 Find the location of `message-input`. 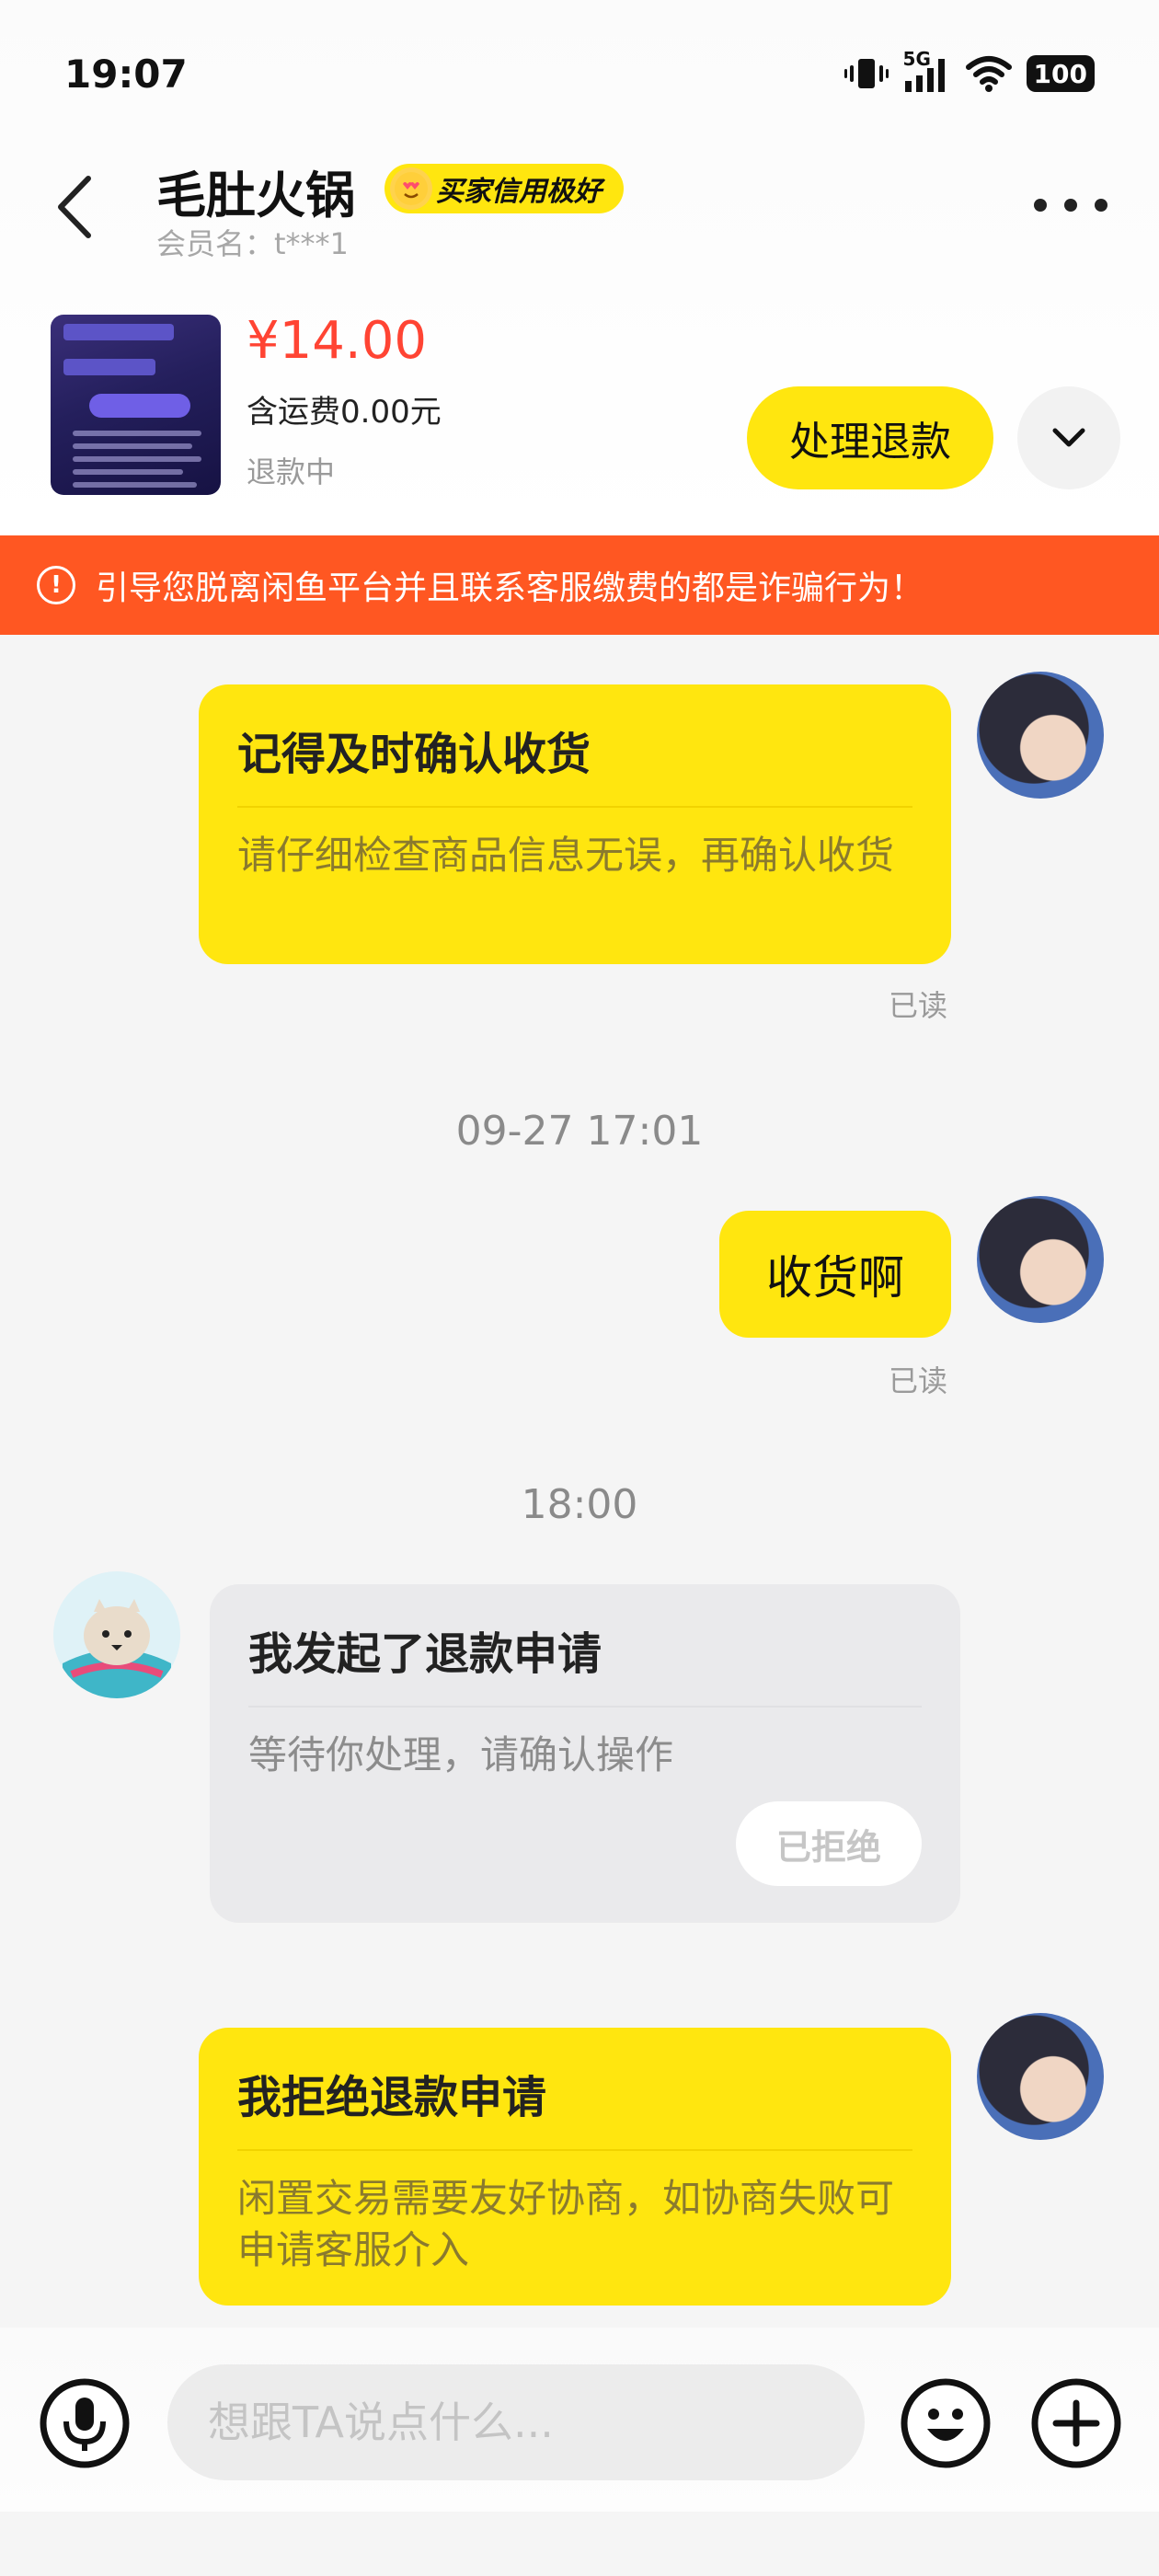

message-input is located at coordinates (516, 2422).